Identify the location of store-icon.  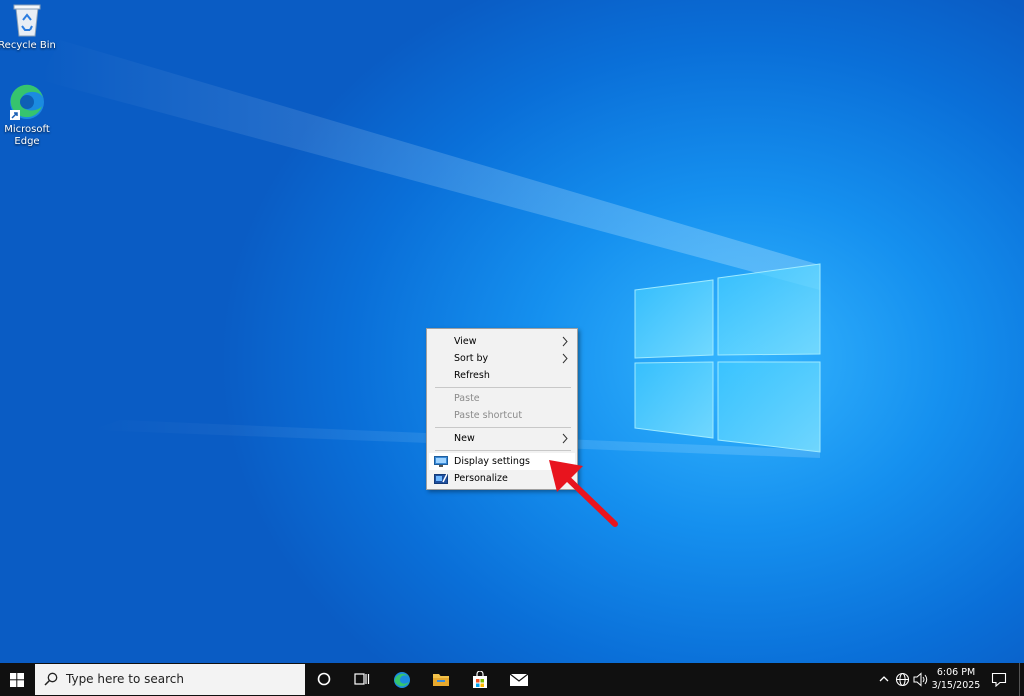
(480, 679).